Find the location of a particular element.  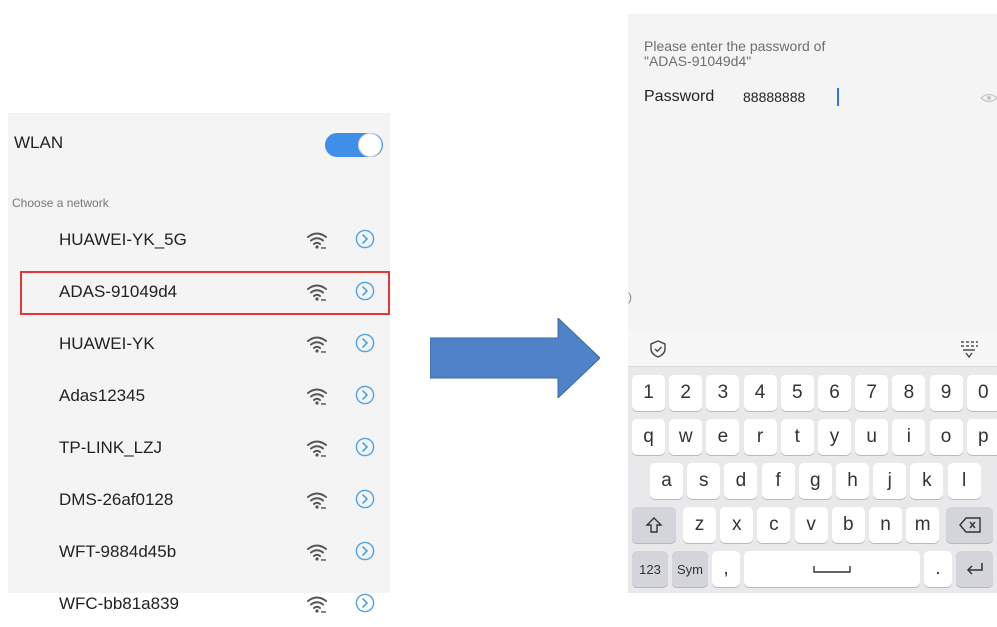

key-t: t is located at coordinates (797, 437).